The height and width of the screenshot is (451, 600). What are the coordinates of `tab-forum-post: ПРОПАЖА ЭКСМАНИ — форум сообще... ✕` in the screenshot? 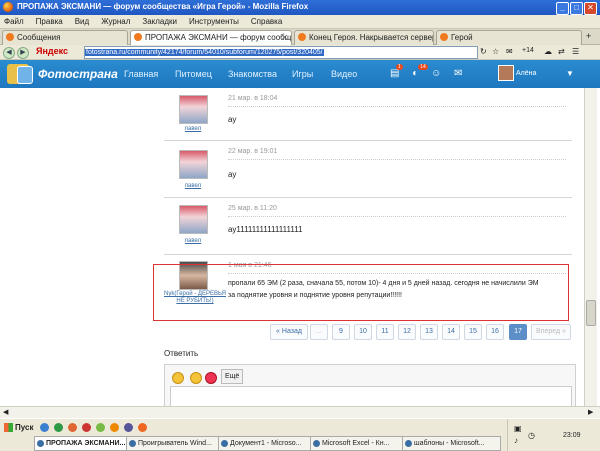 It's located at (211, 37).